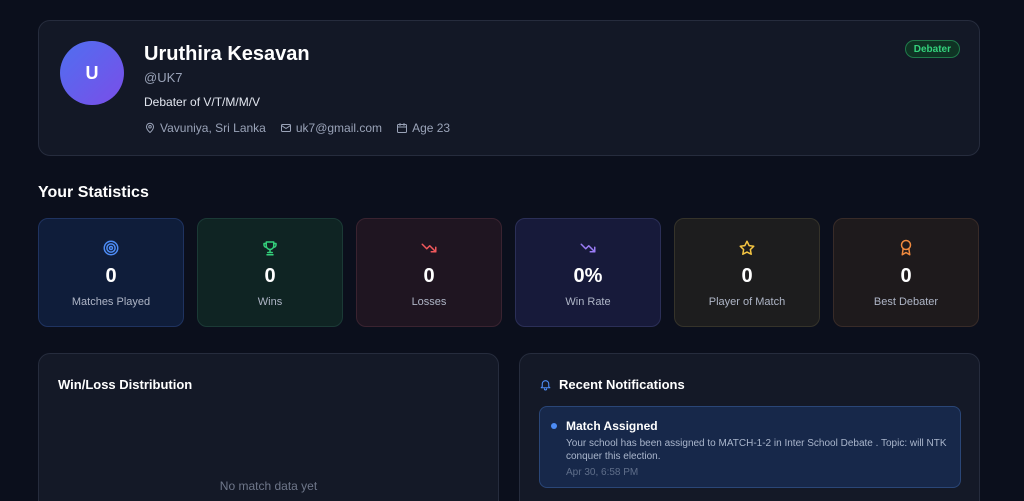 This screenshot has height=501, width=1024. I want to click on mail-icon, so click(285, 128).